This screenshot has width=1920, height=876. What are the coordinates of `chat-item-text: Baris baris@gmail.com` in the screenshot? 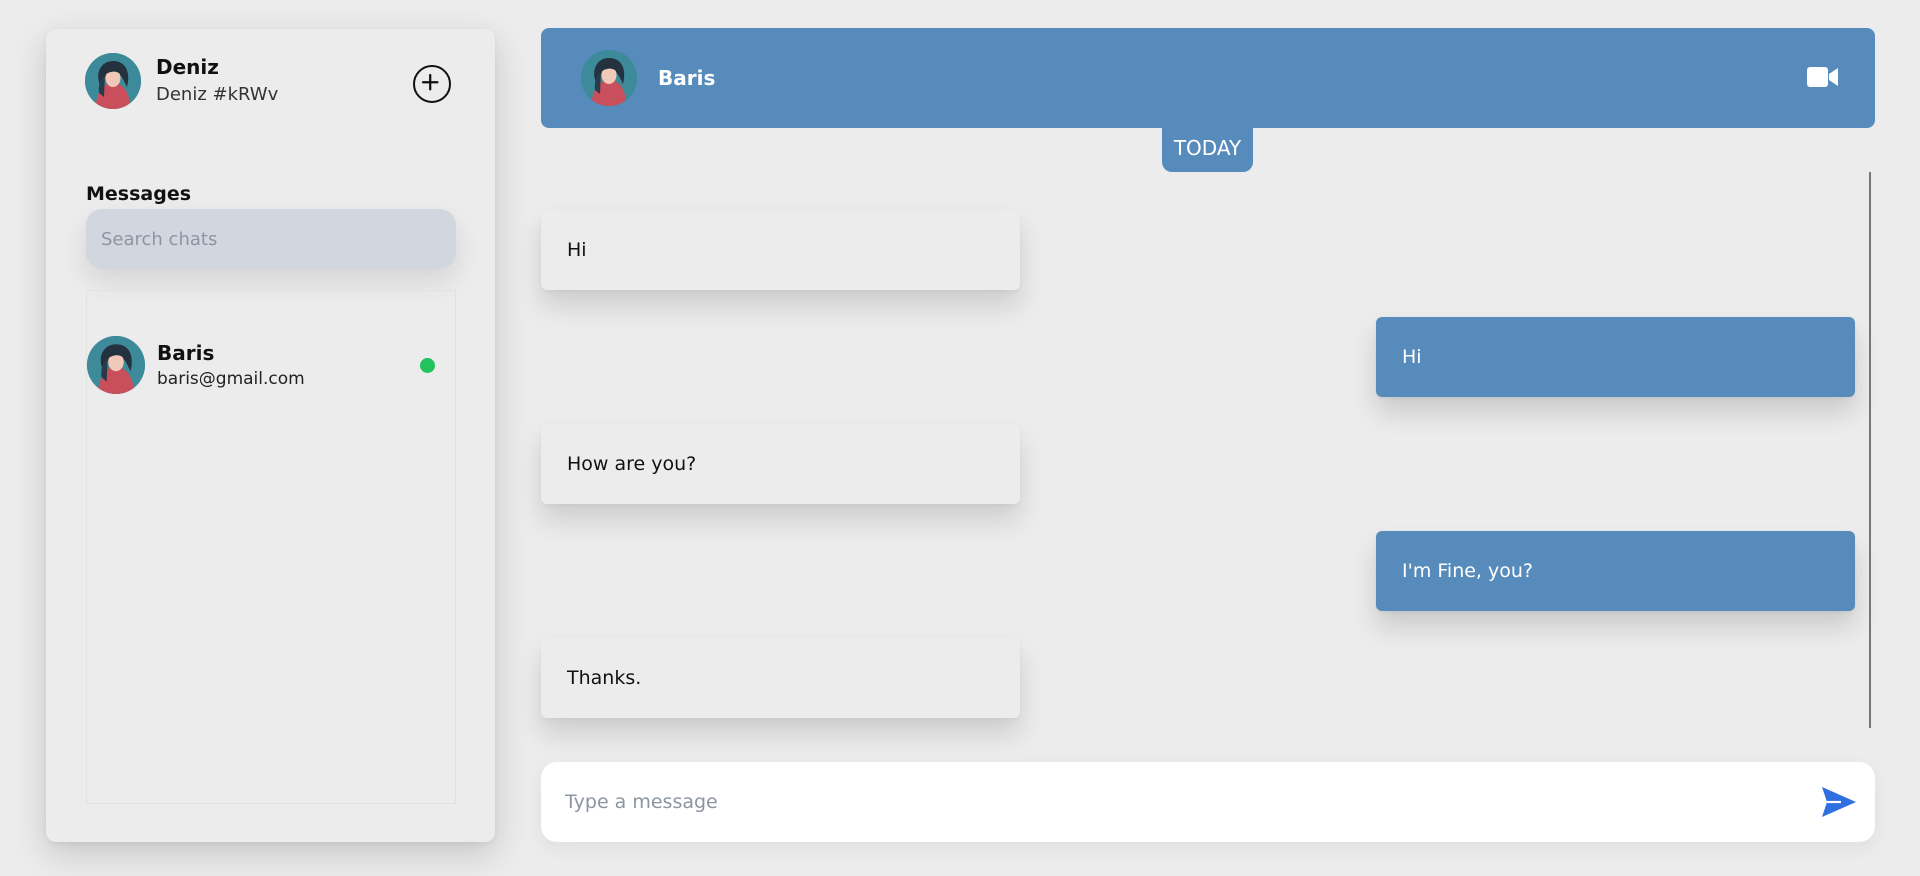 It's located at (231, 365).